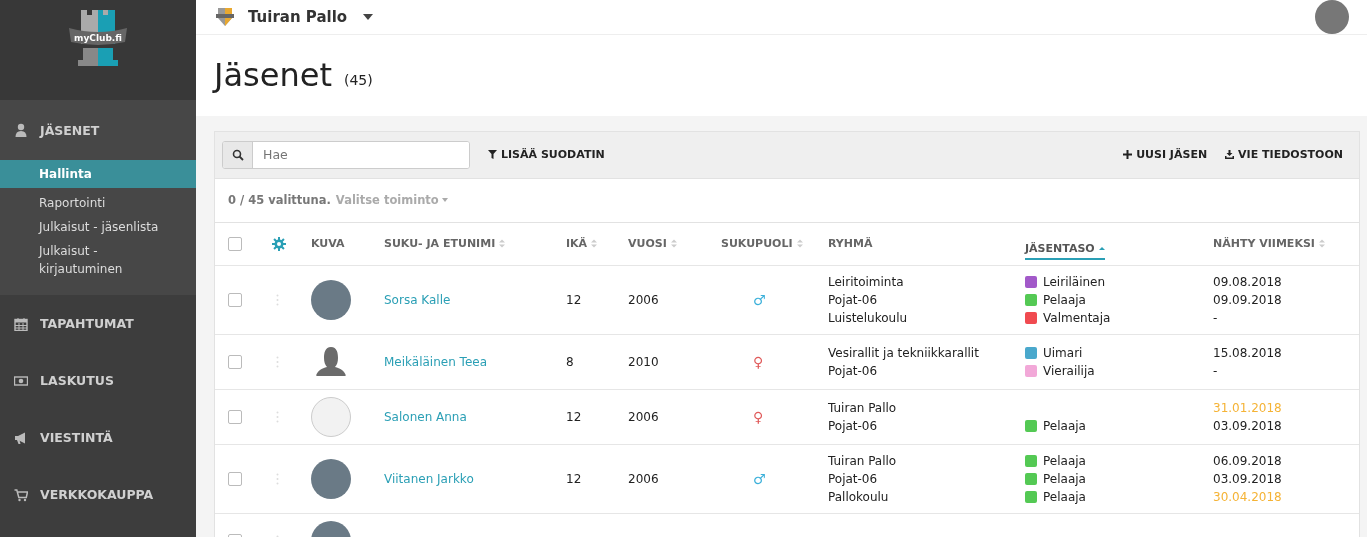  What do you see at coordinates (492, 155) in the screenshot?
I see `filter-icon` at bounding box center [492, 155].